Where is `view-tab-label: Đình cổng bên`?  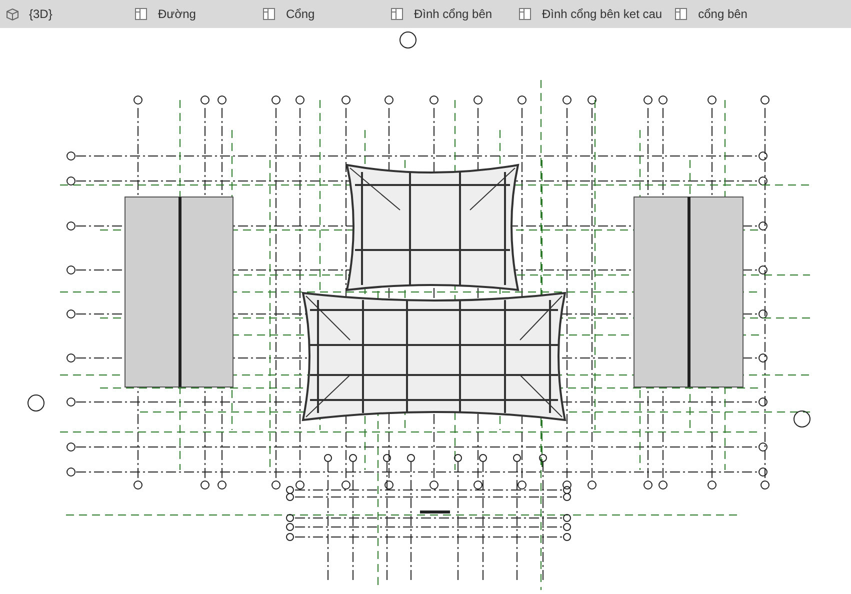 view-tab-label: Đình cổng bên is located at coordinates (453, 14).